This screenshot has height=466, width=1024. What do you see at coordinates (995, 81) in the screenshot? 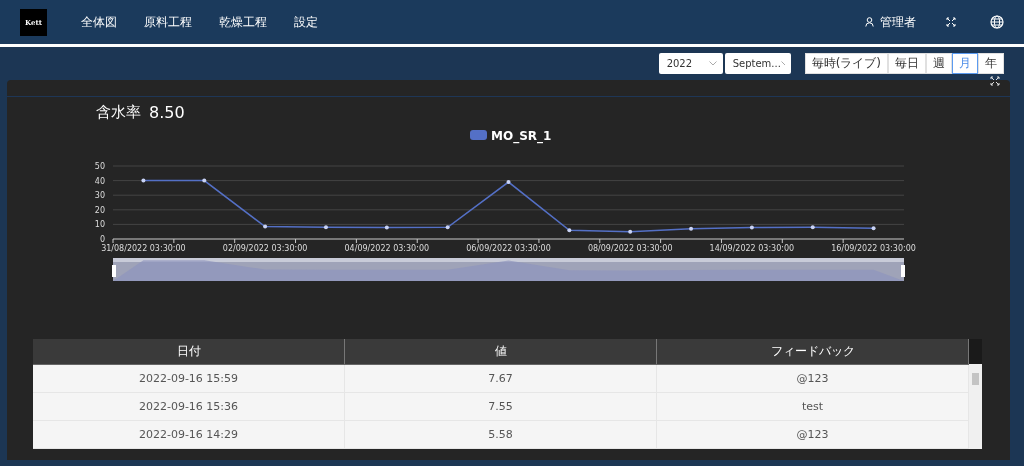
I see `expand-icon` at bounding box center [995, 81].